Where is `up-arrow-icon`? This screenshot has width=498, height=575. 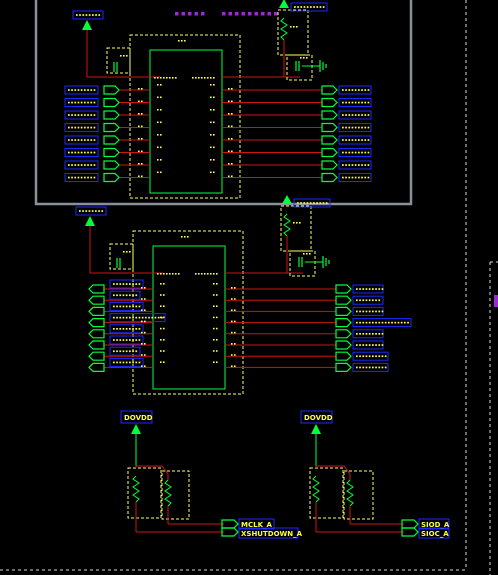
up-arrow-icon is located at coordinates (136, 429).